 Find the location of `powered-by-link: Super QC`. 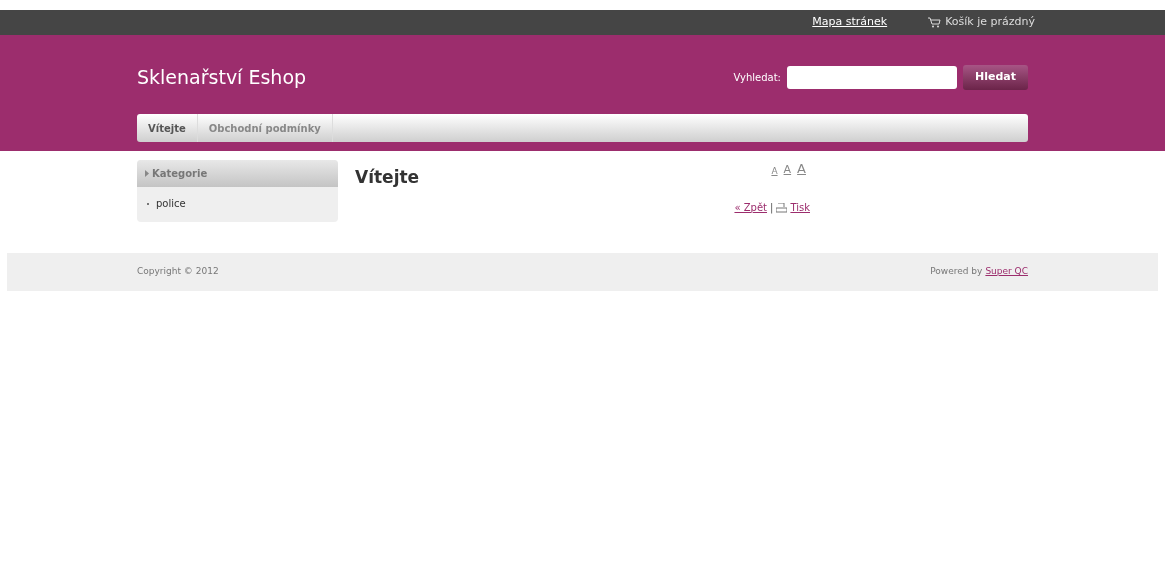

powered-by-link: Super QC is located at coordinates (1006, 272).